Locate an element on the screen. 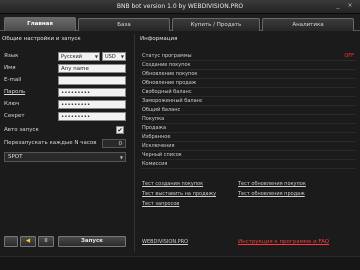  info-row: Продажа is located at coordinates (248, 128).